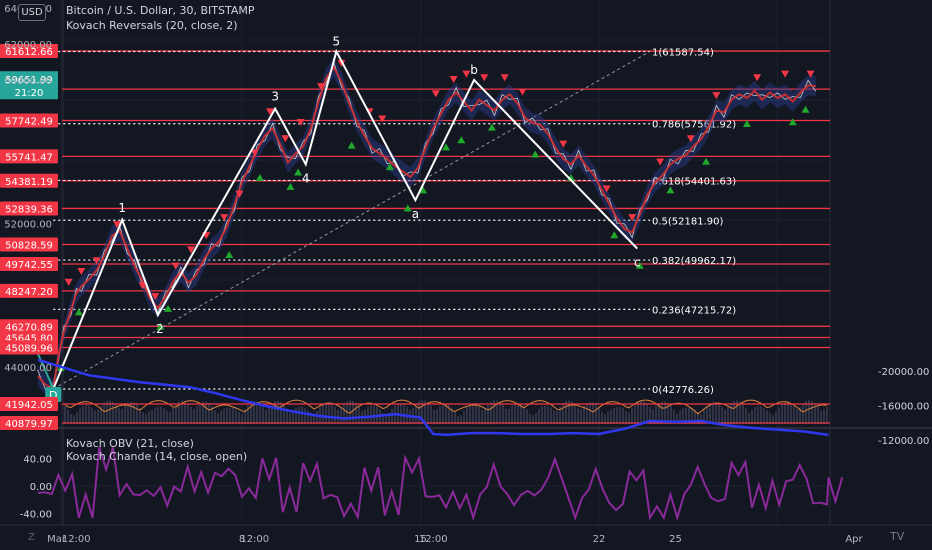 Image resolution: width=932 pixels, height=550 pixels. I want to click on obv-tick-label: -16000.00, so click(903, 407).